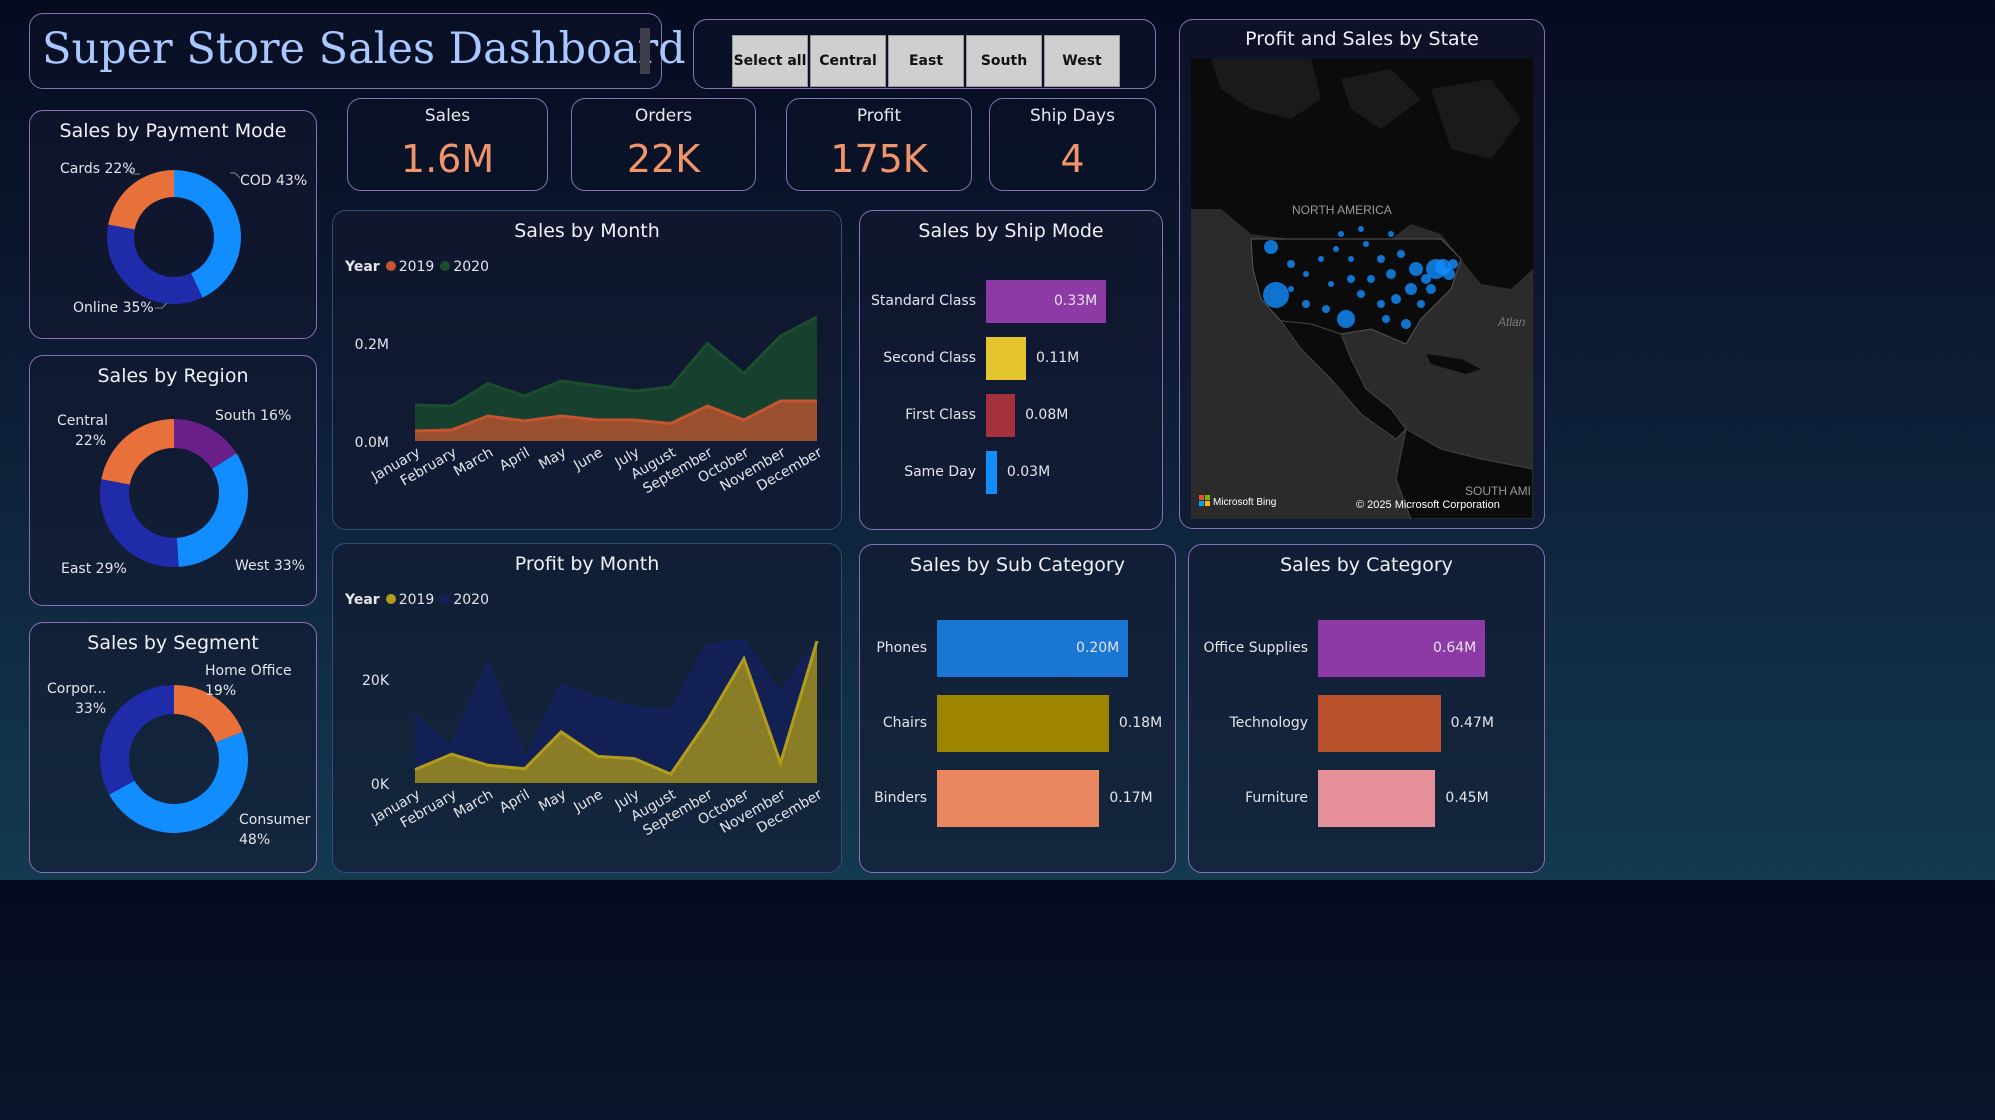  What do you see at coordinates (663, 144) in the screenshot?
I see `kpi-orders-card: Orders 22K` at bounding box center [663, 144].